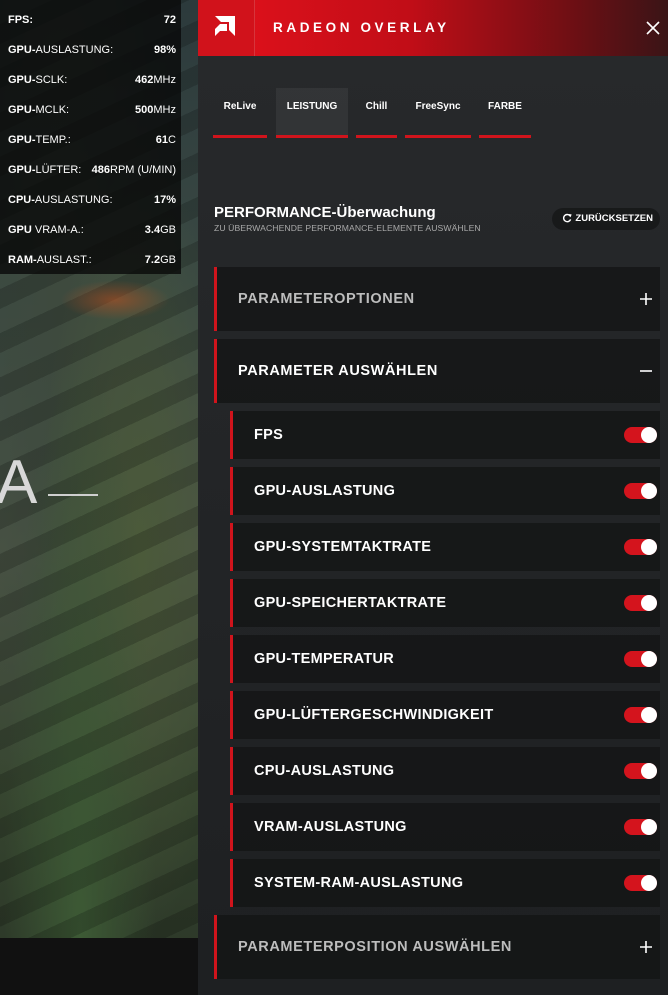  I want to click on parameter-item-system-ram-usage: SYSTEM-RAM-AUSLASTUNG, so click(445, 883).